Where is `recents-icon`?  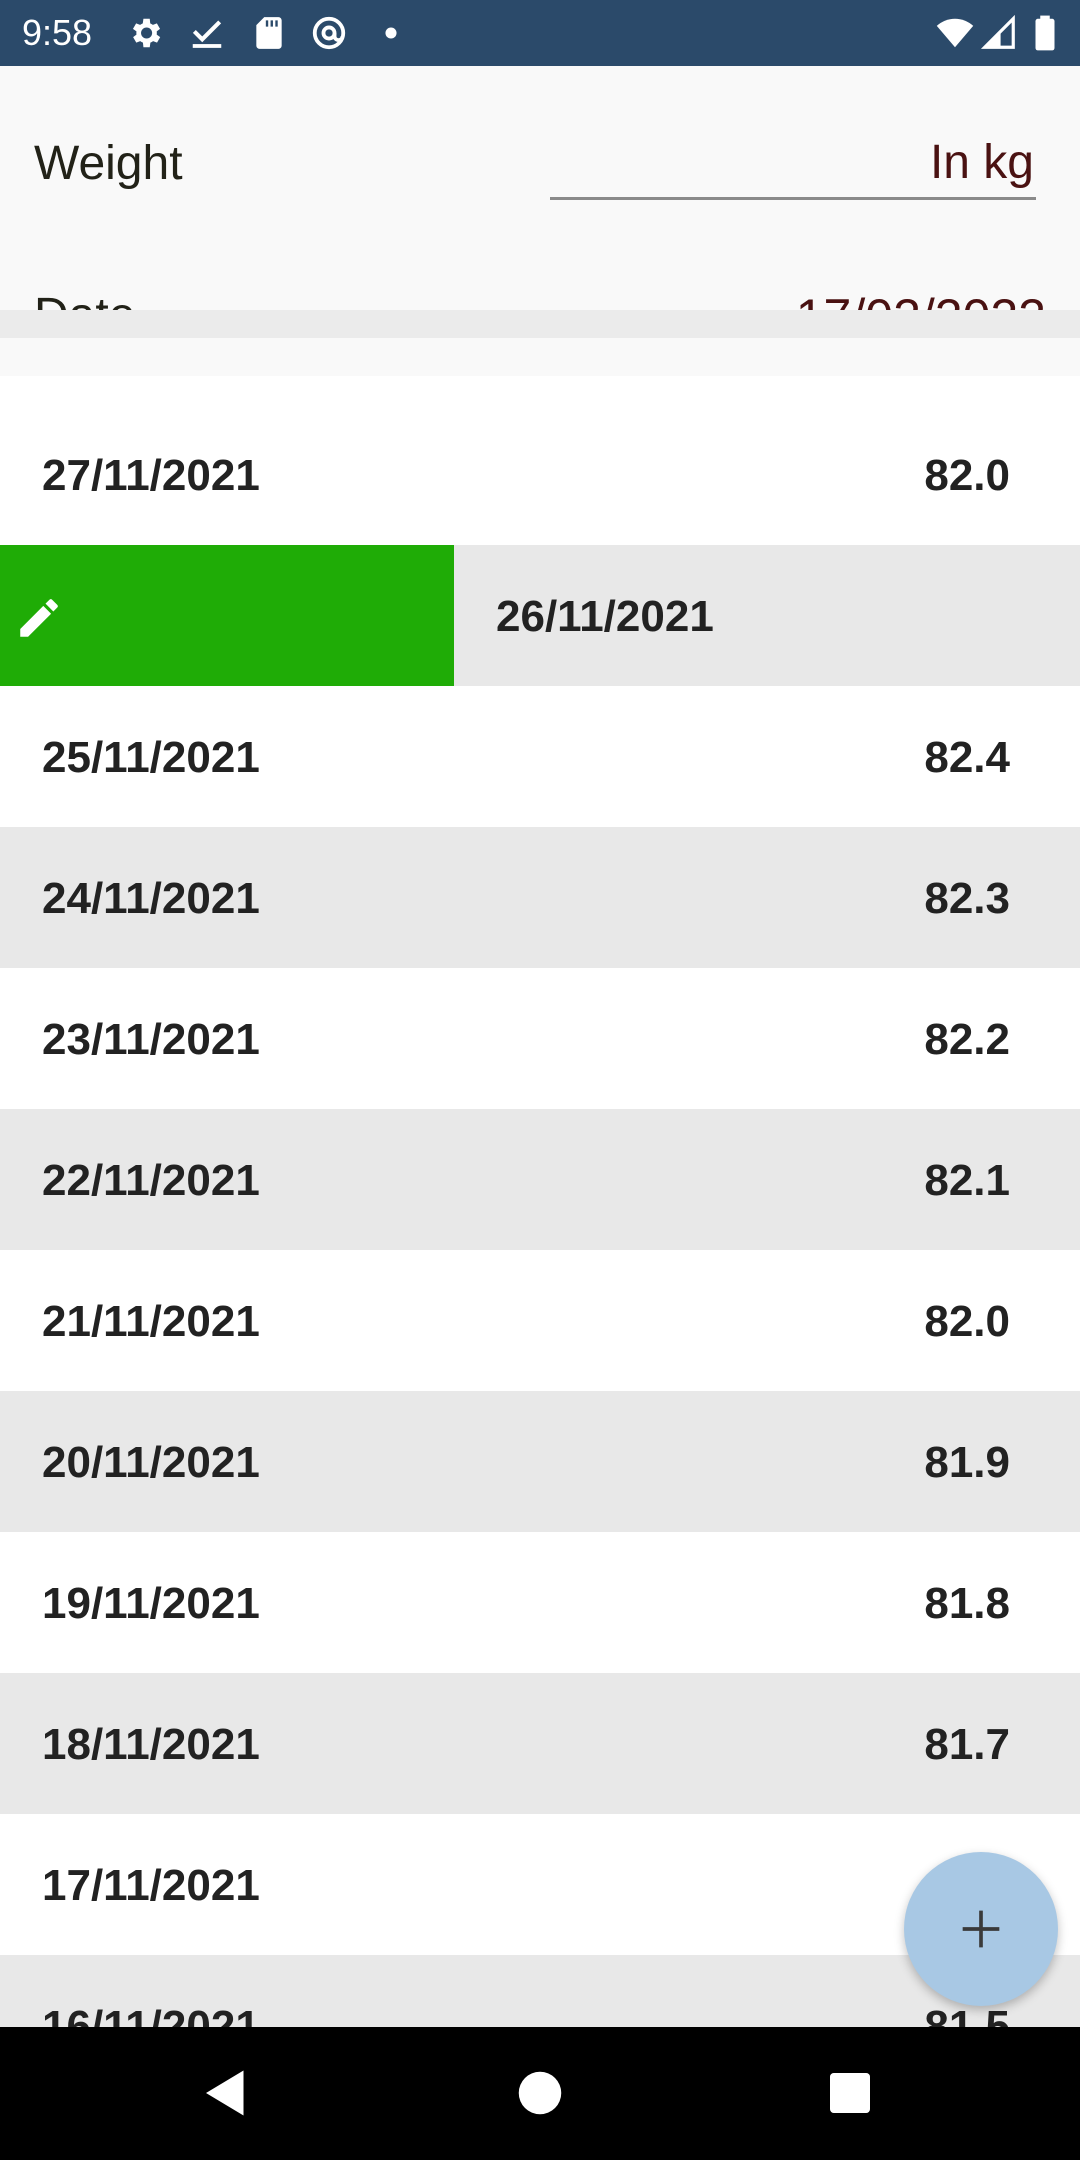 recents-icon is located at coordinates (850, 2093).